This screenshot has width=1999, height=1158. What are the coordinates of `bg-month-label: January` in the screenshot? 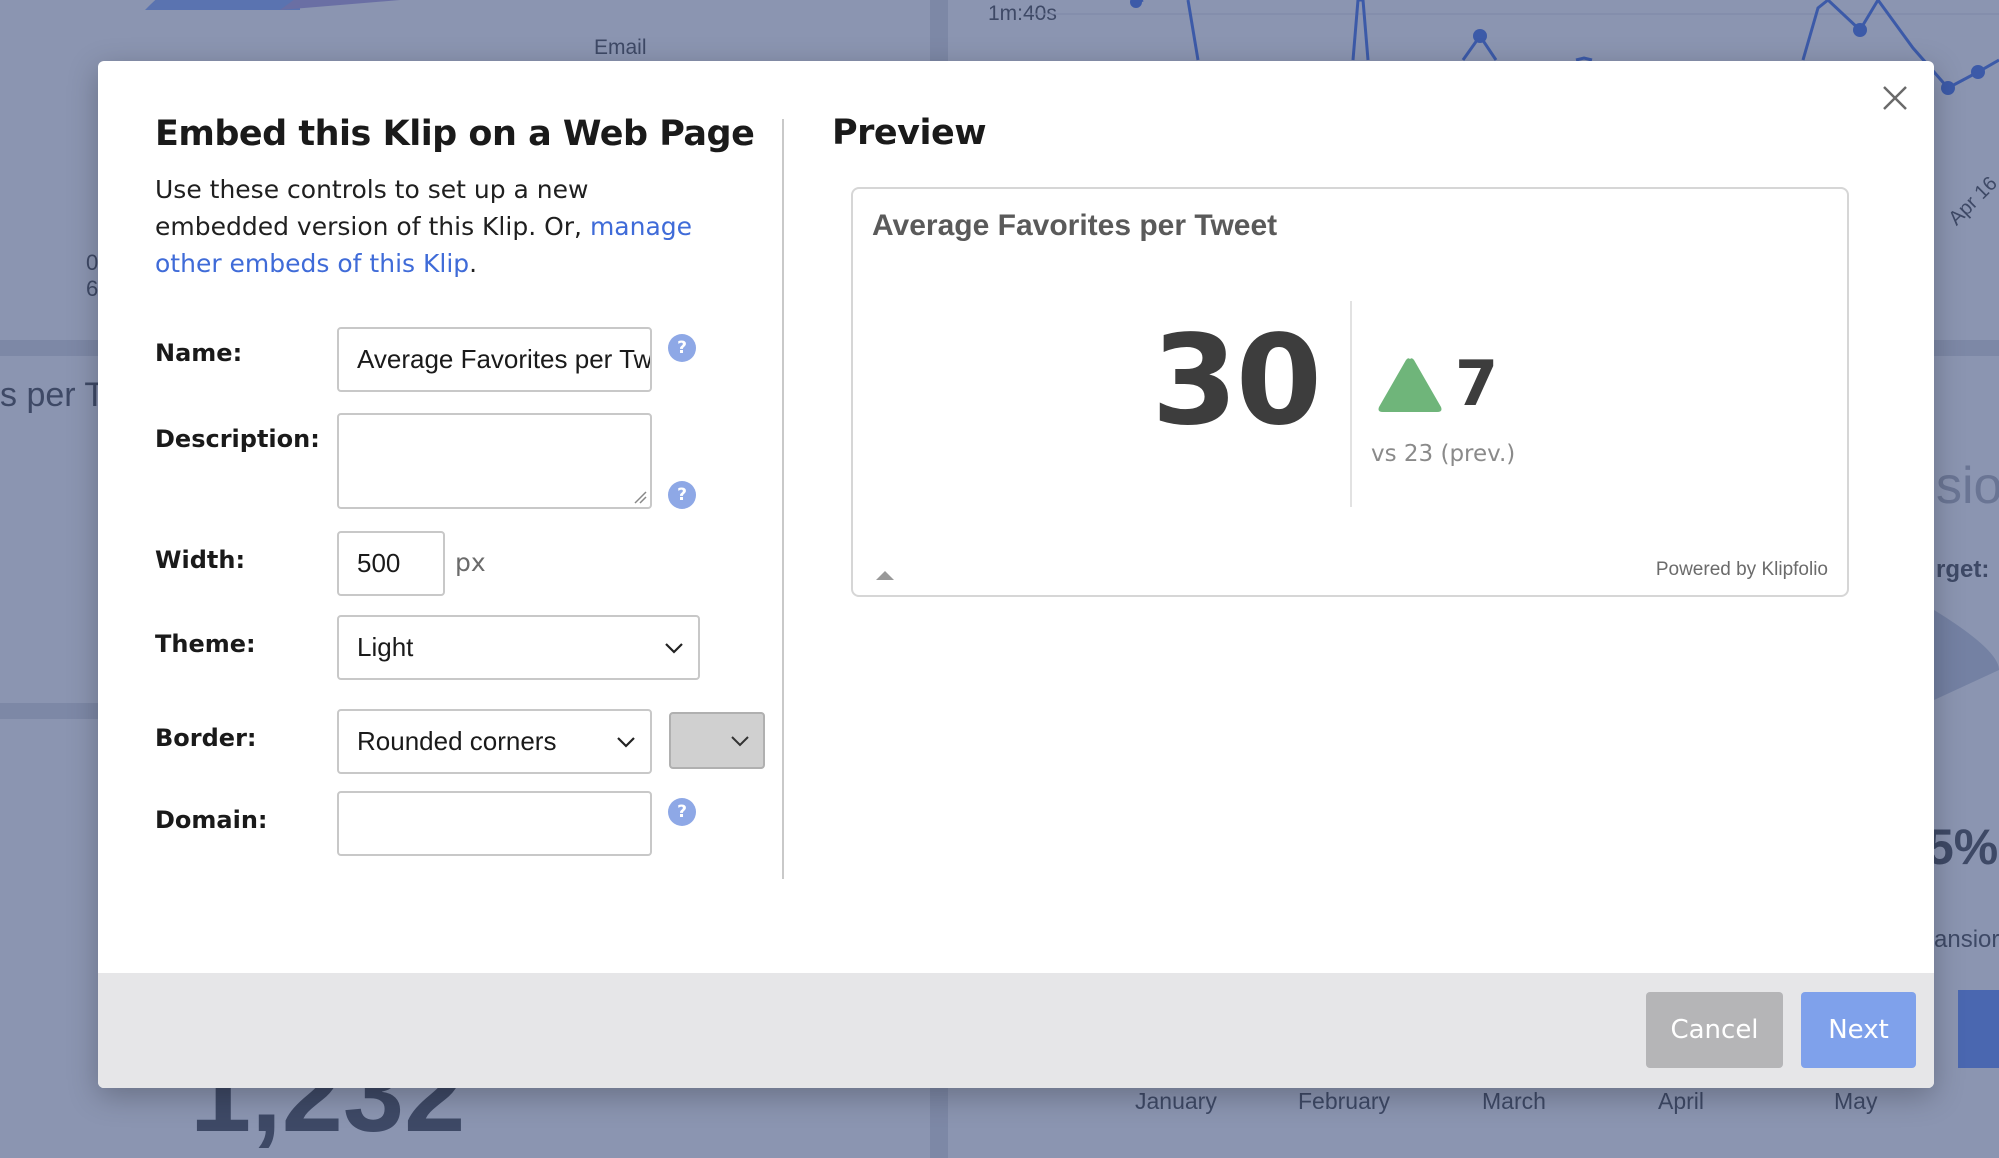 It's located at (1176, 1101).